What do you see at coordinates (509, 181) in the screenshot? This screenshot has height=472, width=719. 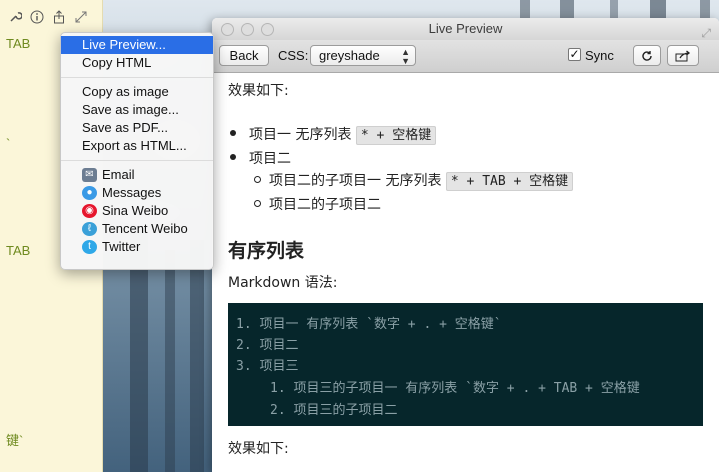 I see `inline-code: * + TAB + 空格键` at bounding box center [509, 181].